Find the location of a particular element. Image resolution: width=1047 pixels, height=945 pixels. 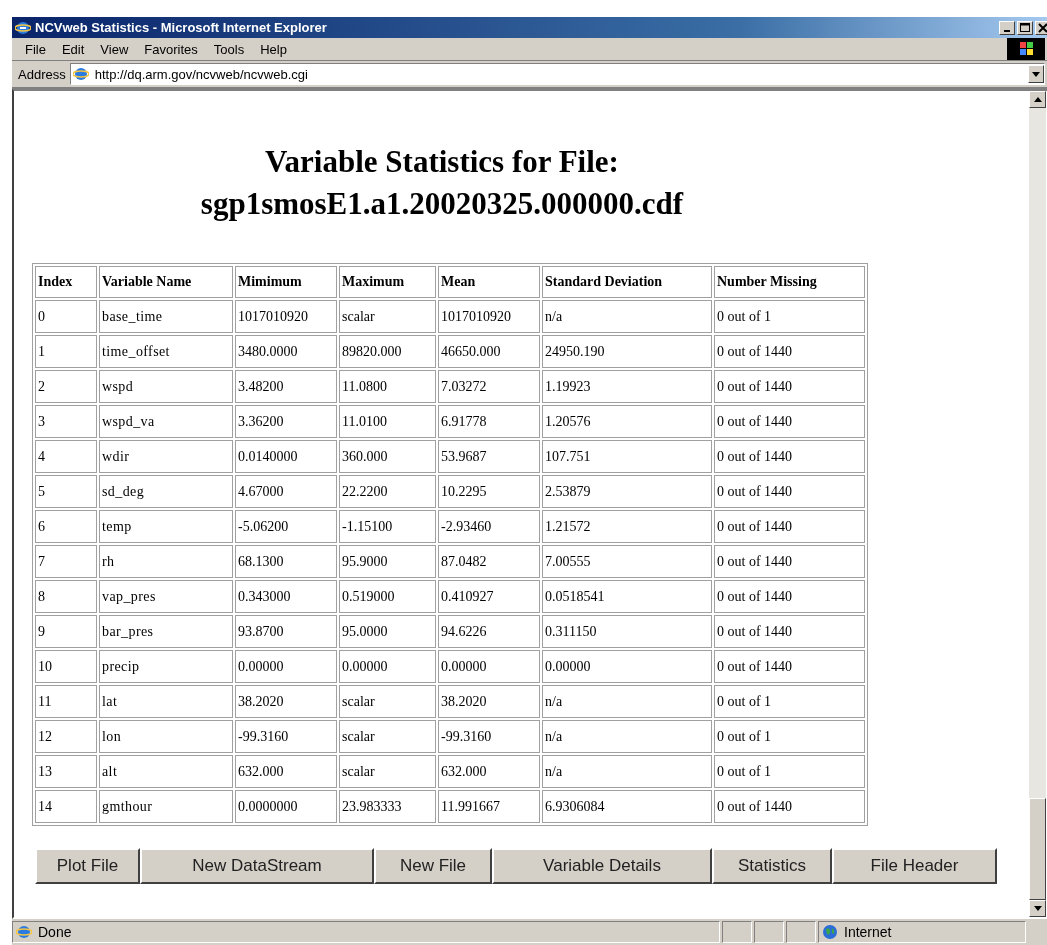

table-cell: 68.1300 is located at coordinates (286, 561).